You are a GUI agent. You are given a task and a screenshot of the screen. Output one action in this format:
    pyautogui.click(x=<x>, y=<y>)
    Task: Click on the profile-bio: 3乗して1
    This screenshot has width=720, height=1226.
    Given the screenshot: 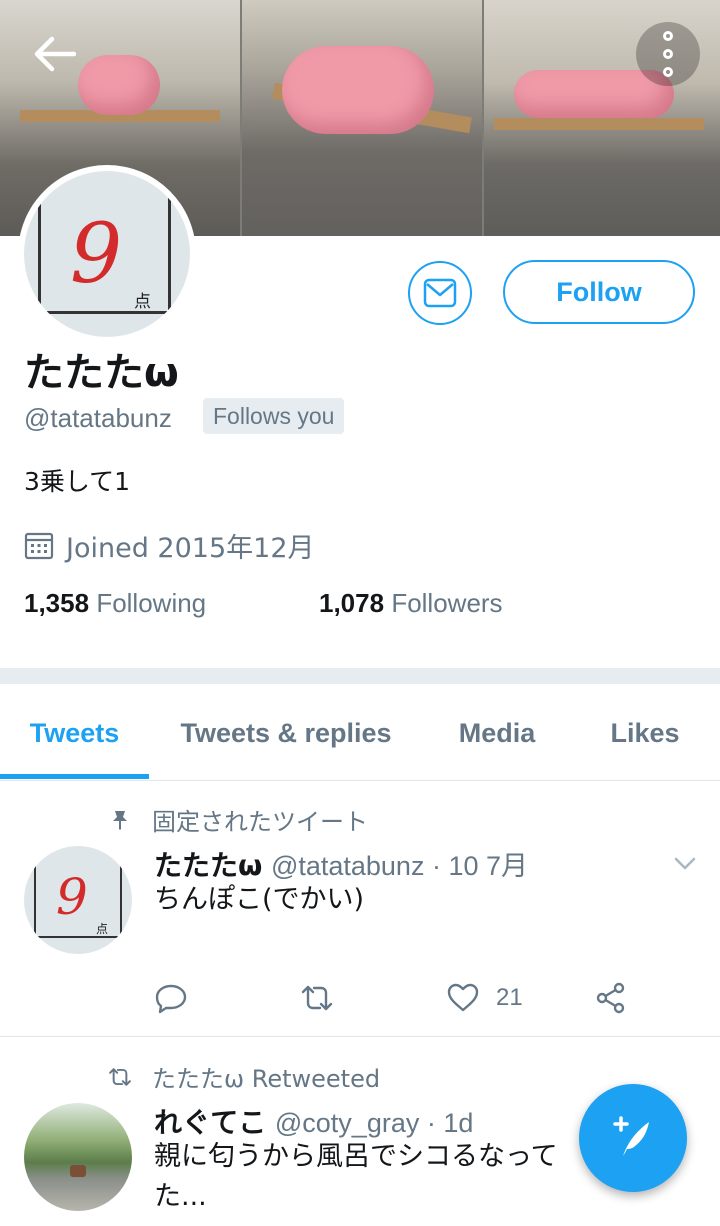 What is the action you would take?
    pyautogui.click(x=77, y=481)
    